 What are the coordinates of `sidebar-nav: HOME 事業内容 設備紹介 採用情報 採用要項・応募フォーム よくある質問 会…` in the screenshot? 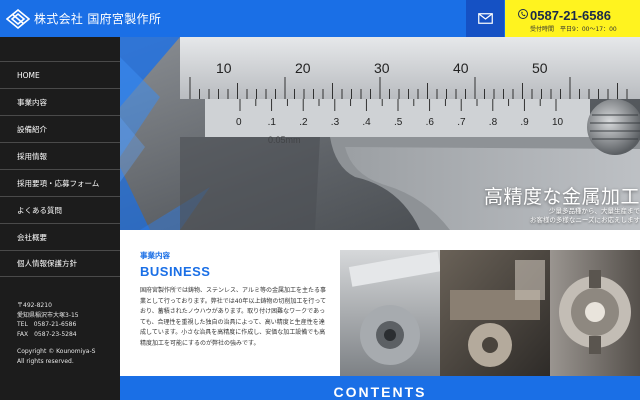 It's located at (60, 169).